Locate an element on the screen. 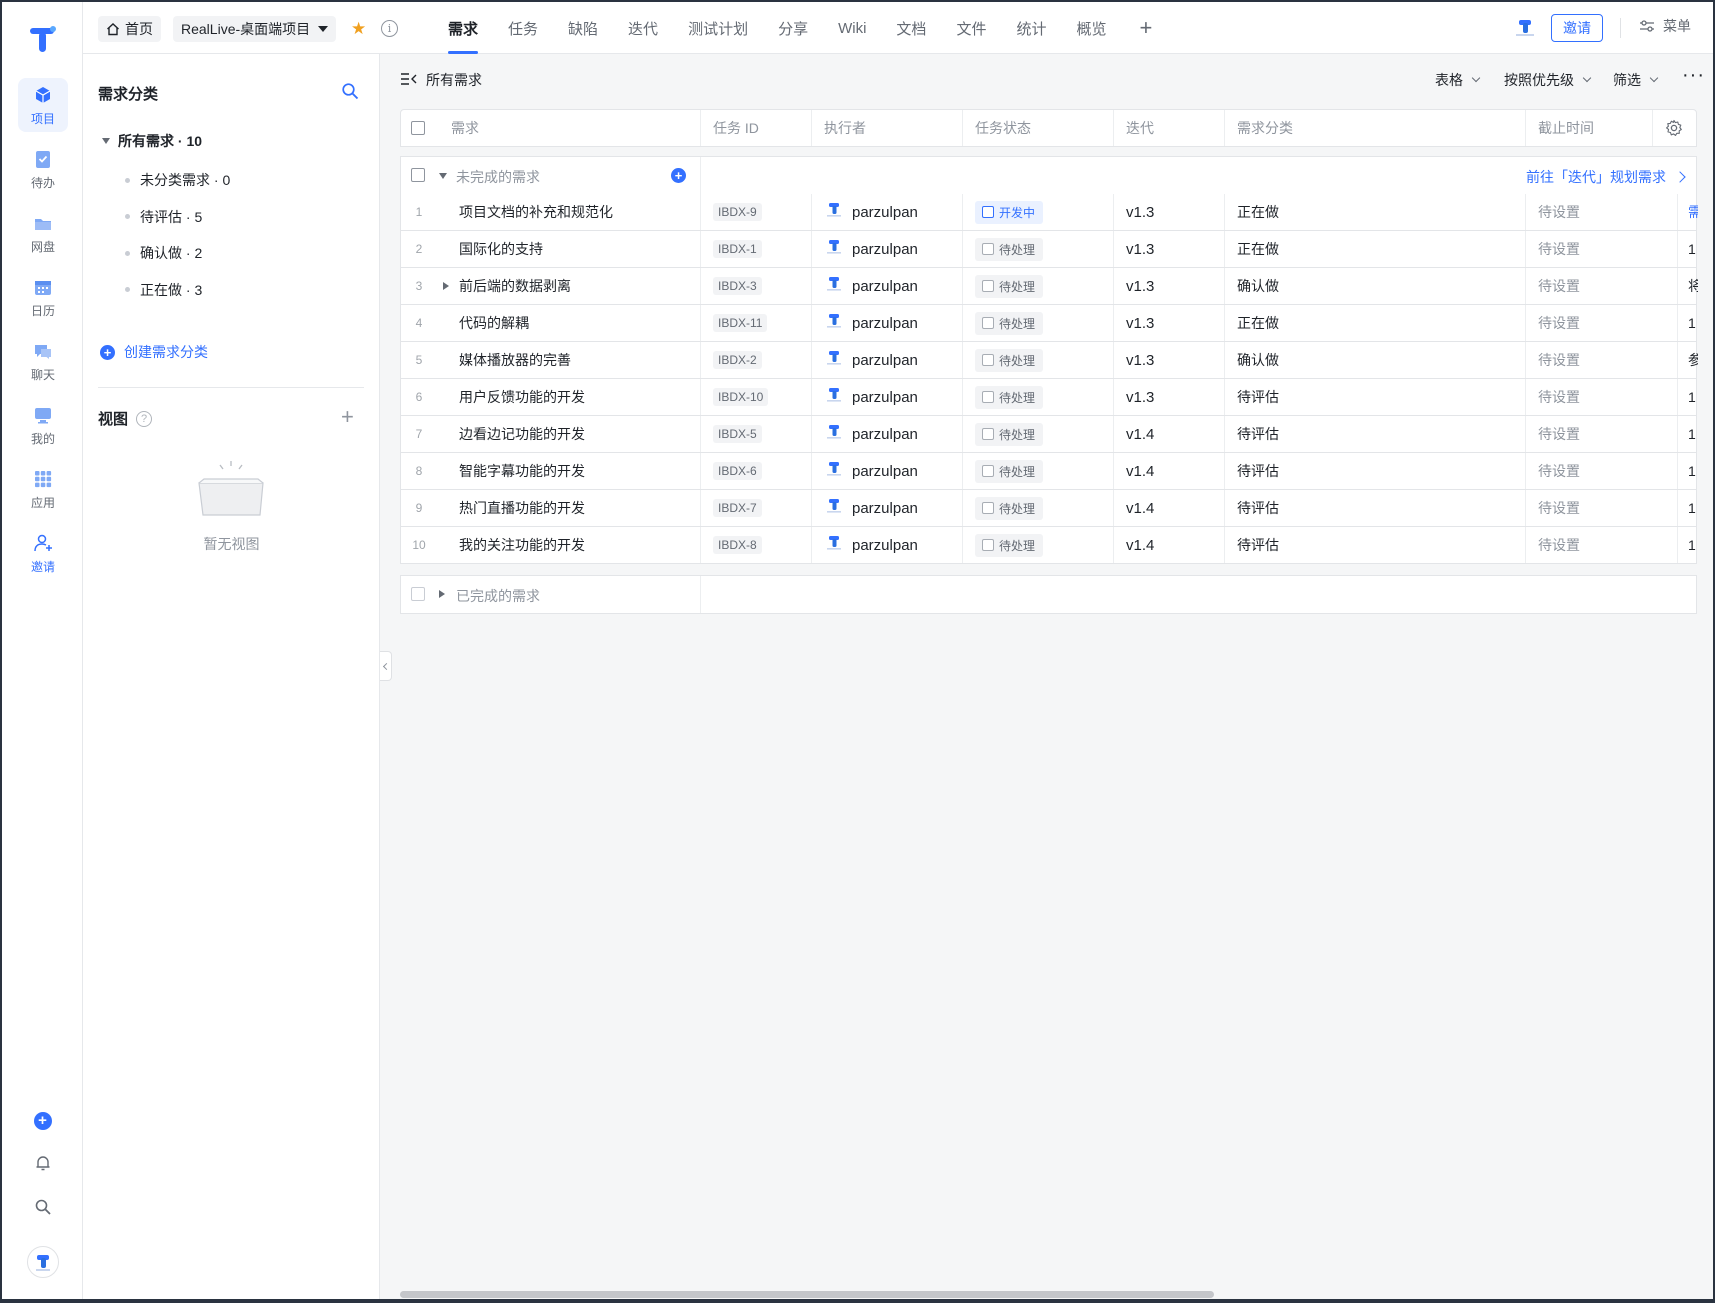 The height and width of the screenshot is (1303, 1715). rail-item-me: 我的 is located at coordinates (43, 425).